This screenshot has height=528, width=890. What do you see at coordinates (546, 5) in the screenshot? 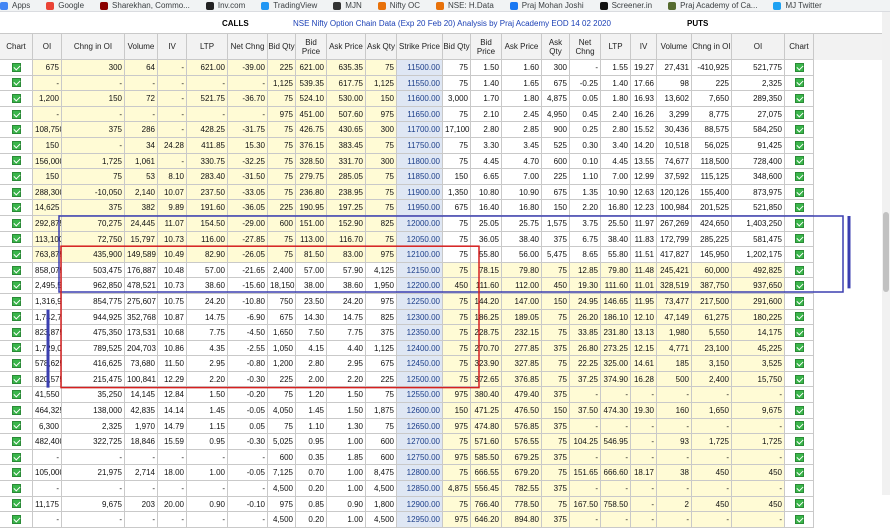
I see `bookmark-8: Praj Mohan Joshi` at bounding box center [546, 5].